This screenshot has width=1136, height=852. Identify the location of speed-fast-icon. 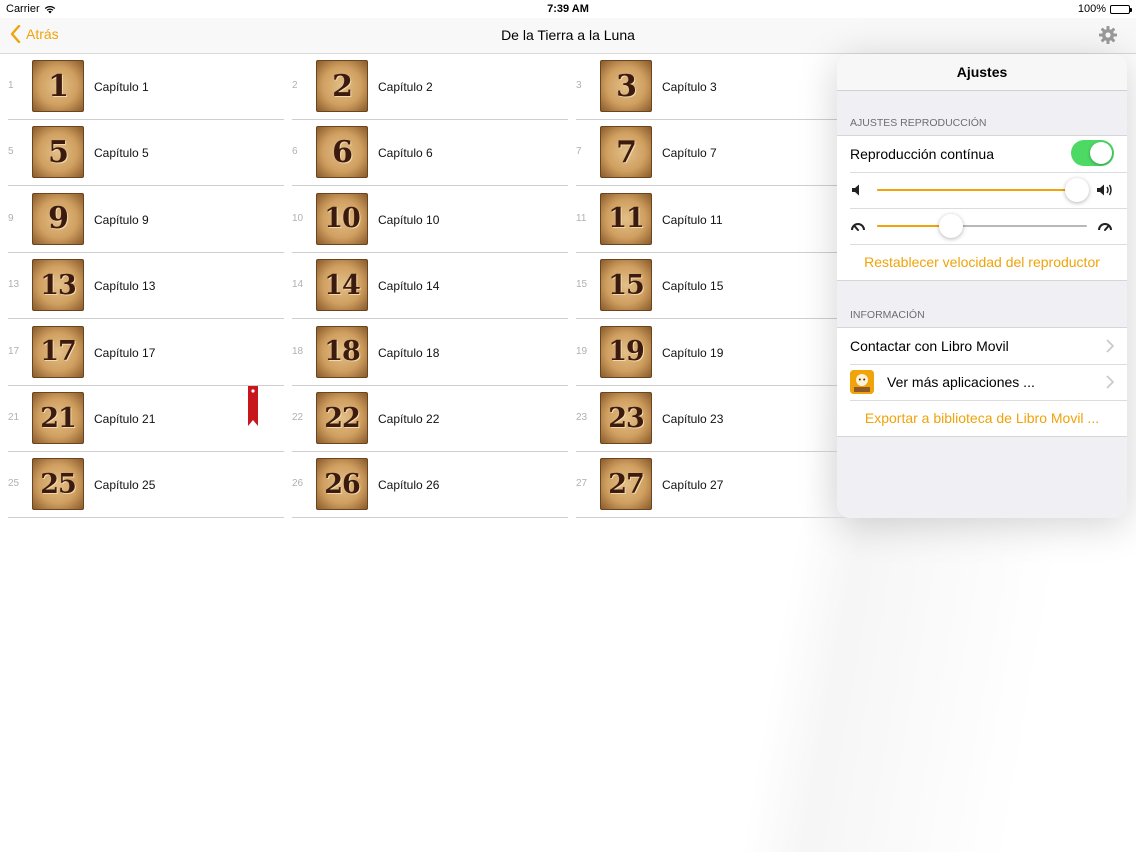
(1105, 227).